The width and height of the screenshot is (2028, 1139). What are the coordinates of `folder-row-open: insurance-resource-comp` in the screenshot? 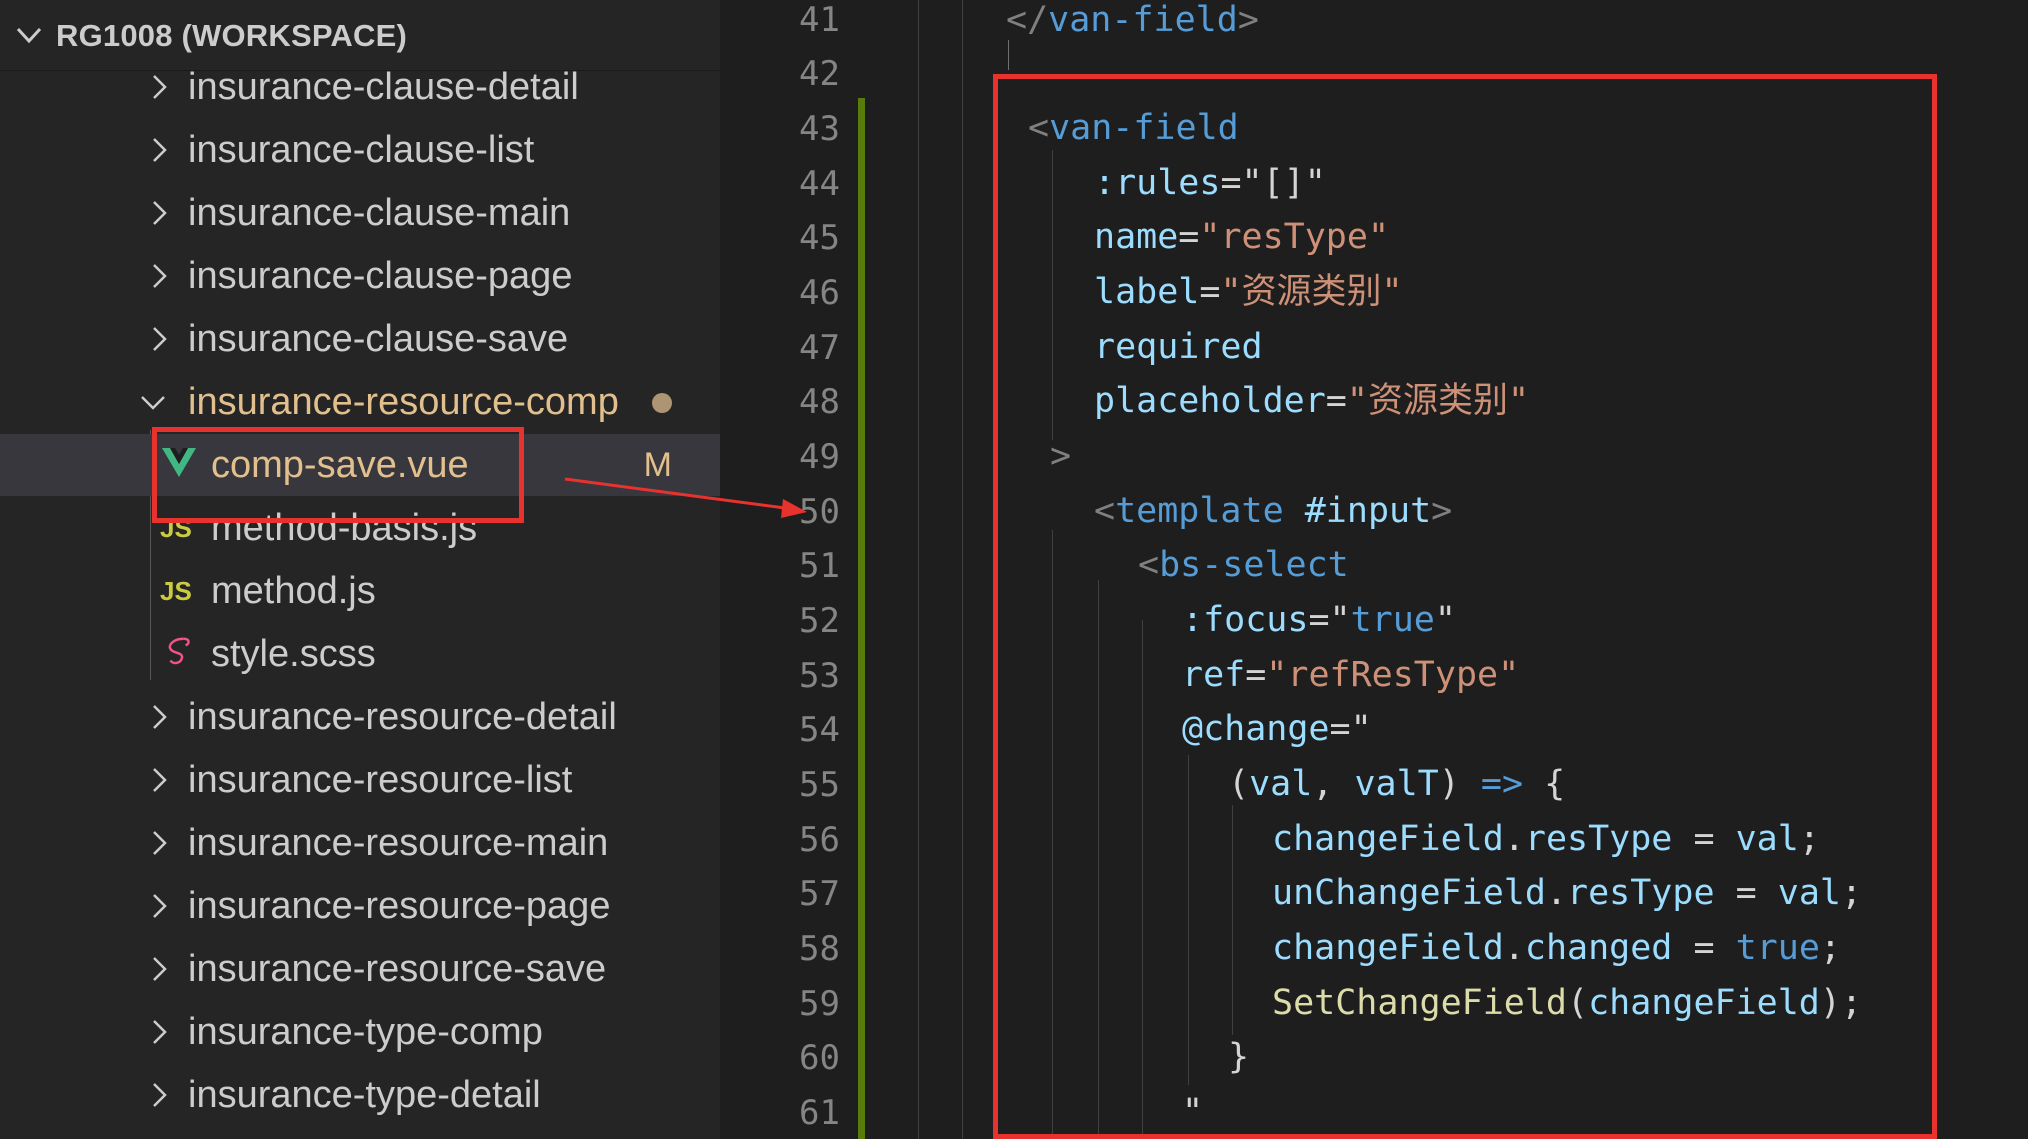 It's located at (360, 402).